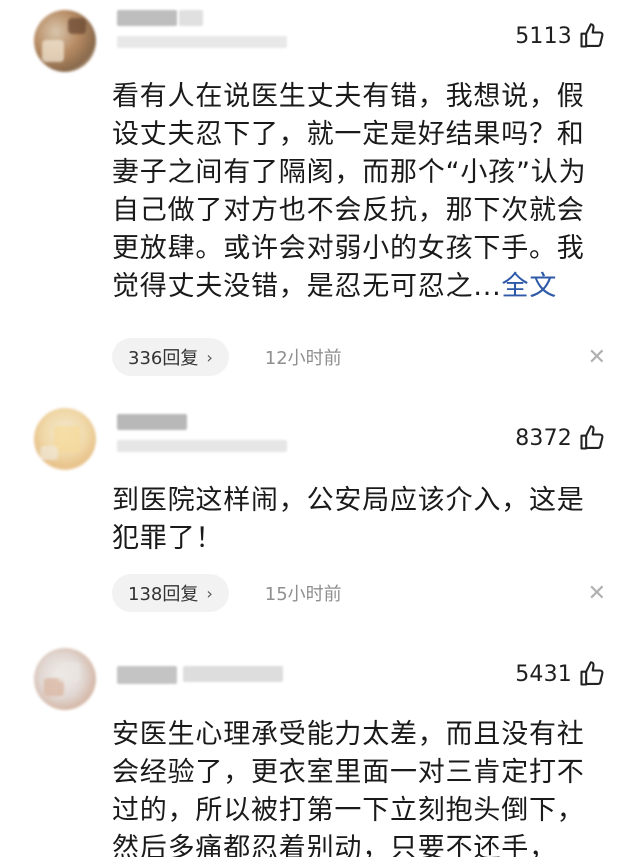  I want to click on like-count: 5431, so click(543, 674).